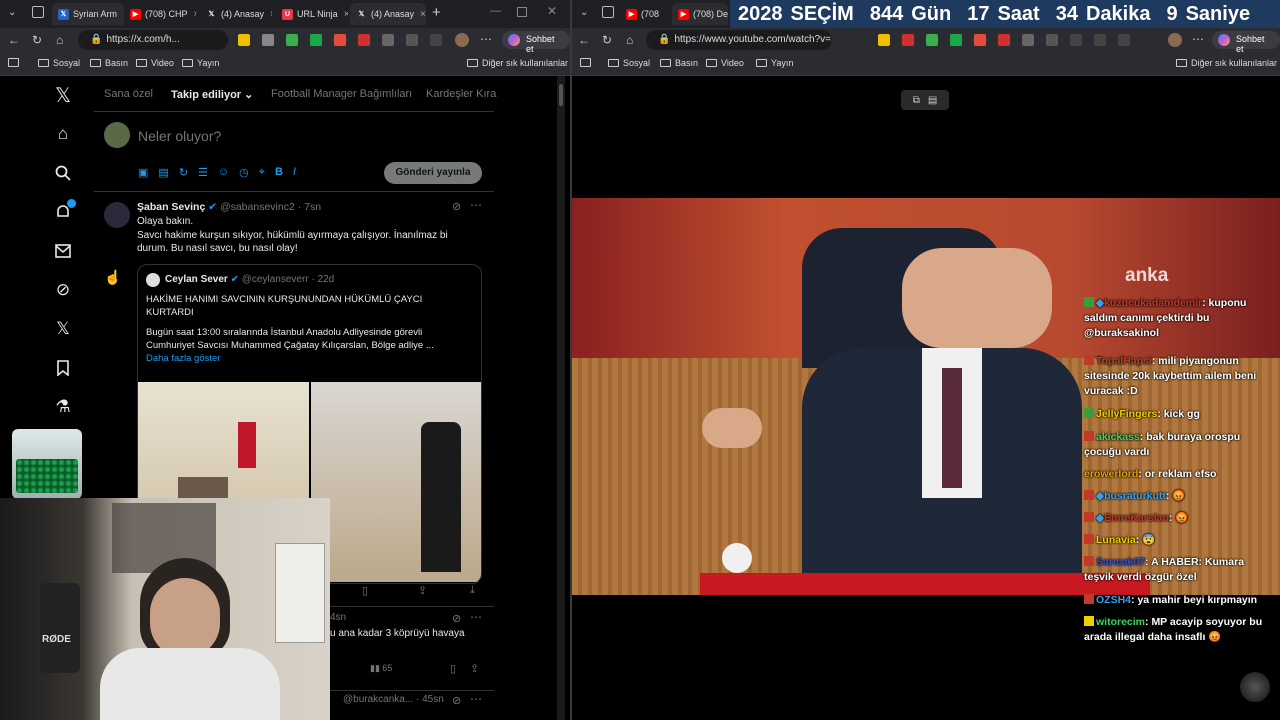 The width and height of the screenshot is (1280, 720). What do you see at coordinates (436, 12) in the screenshot?
I see `new-tab-icon: +` at bounding box center [436, 12].